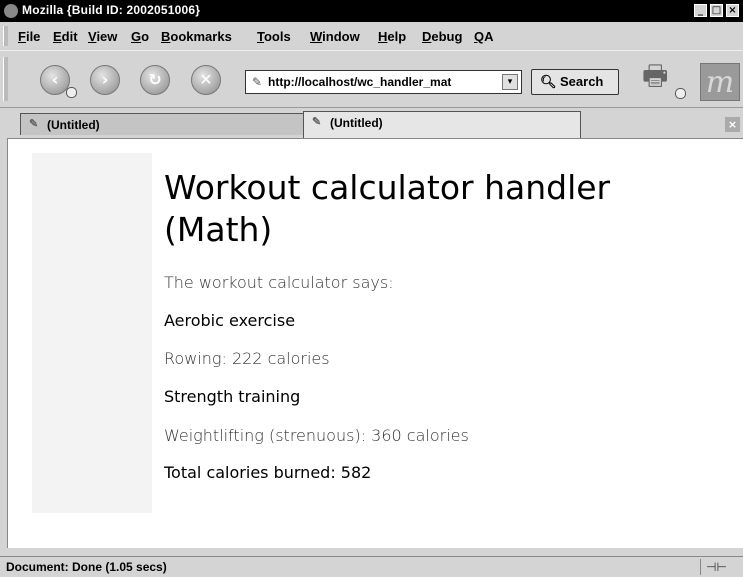 The image size is (743, 577). I want to click on menu-accel: G, so click(136, 36).